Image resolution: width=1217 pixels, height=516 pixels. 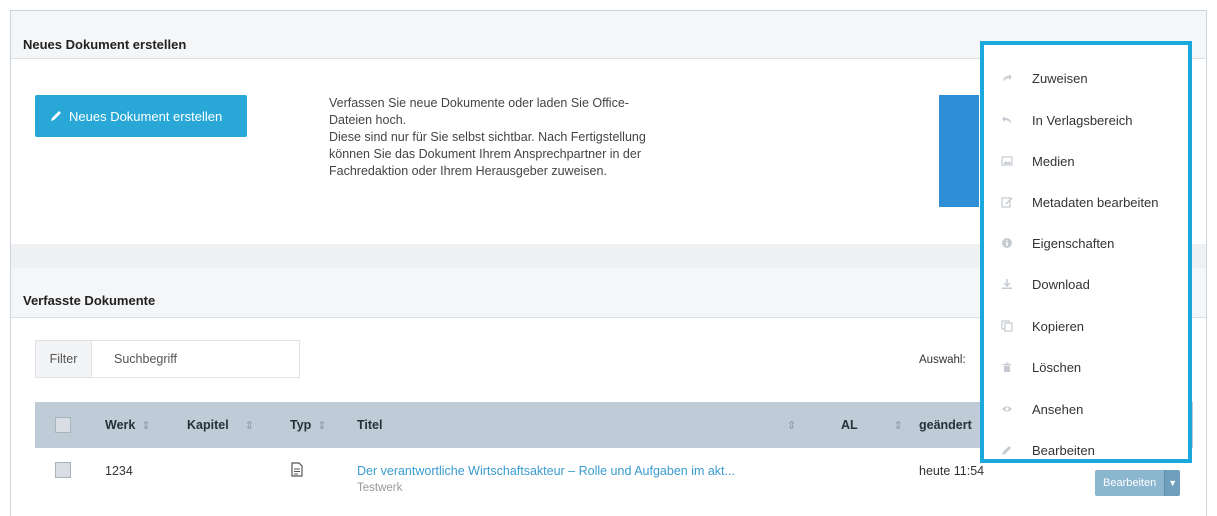 I want to click on reply-arrow-icon, so click(x=1006, y=120).